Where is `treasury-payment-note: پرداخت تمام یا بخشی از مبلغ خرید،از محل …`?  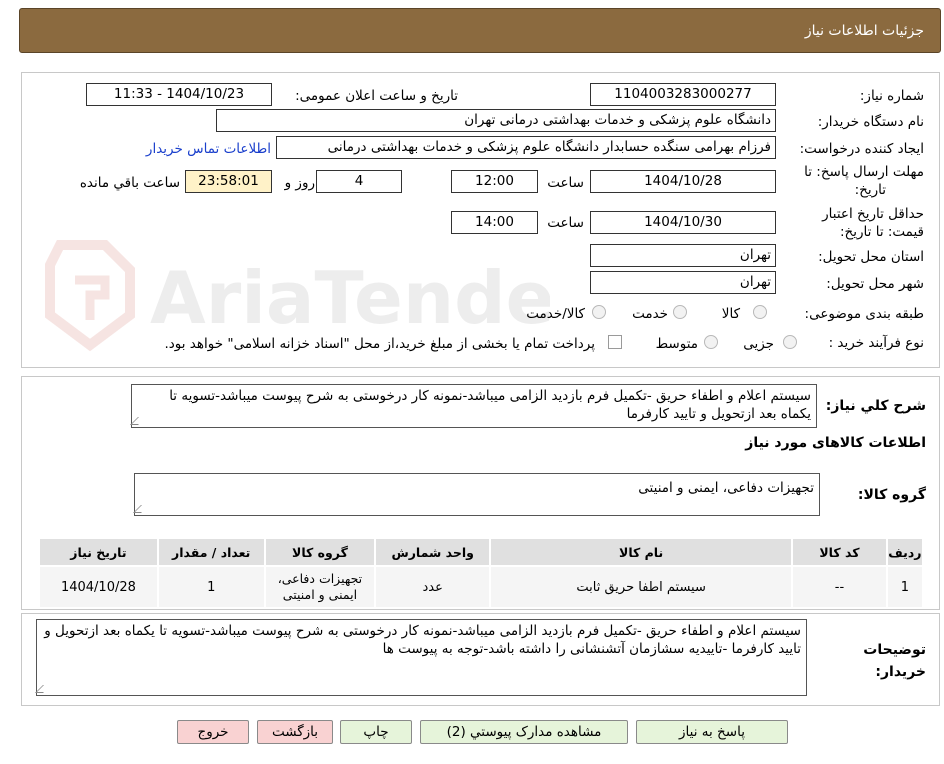 treasury-payment-note: پرداخت تمام یا بخشی از مبلغ خرید،از محل … is located at coordinates (379, 344).